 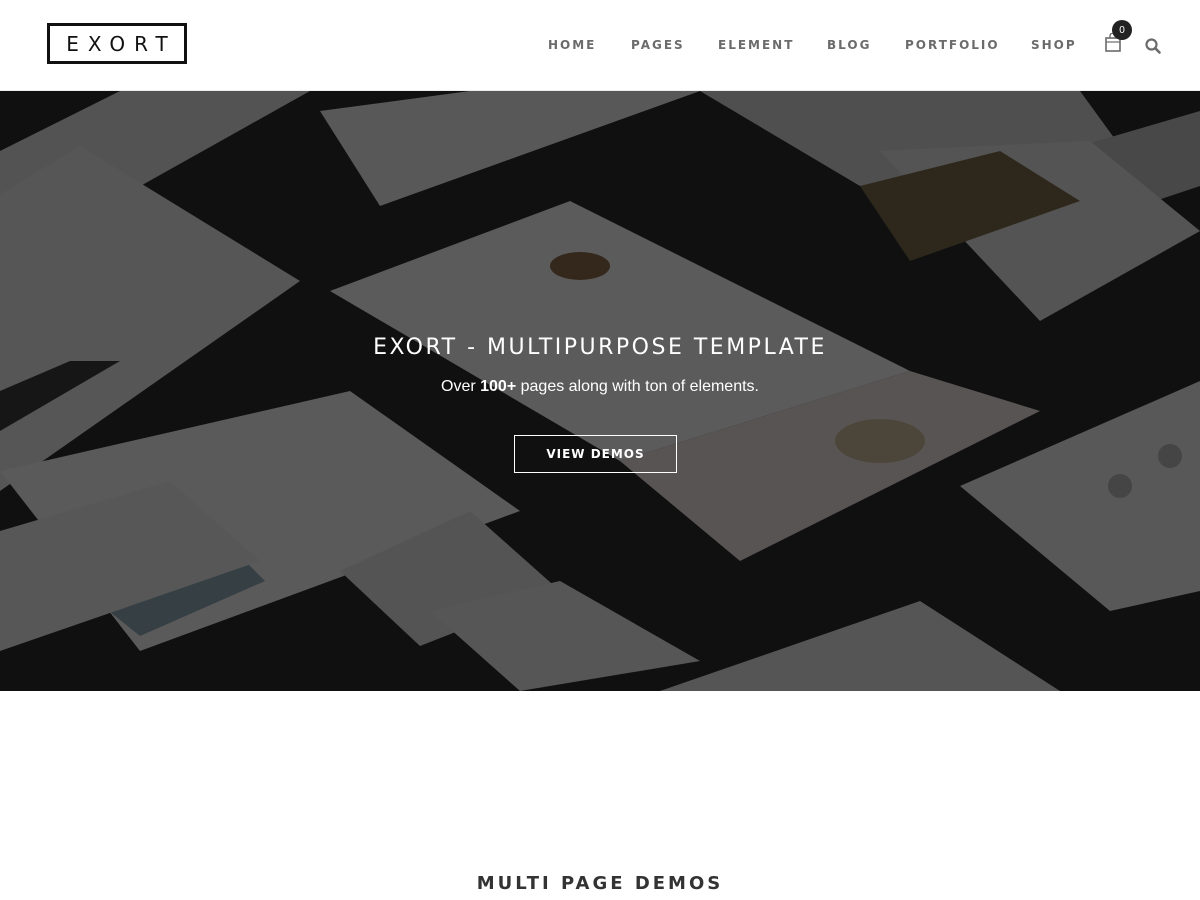 I want to click on hero-subtitle-prefix: Over, so click(x=461, y=386).